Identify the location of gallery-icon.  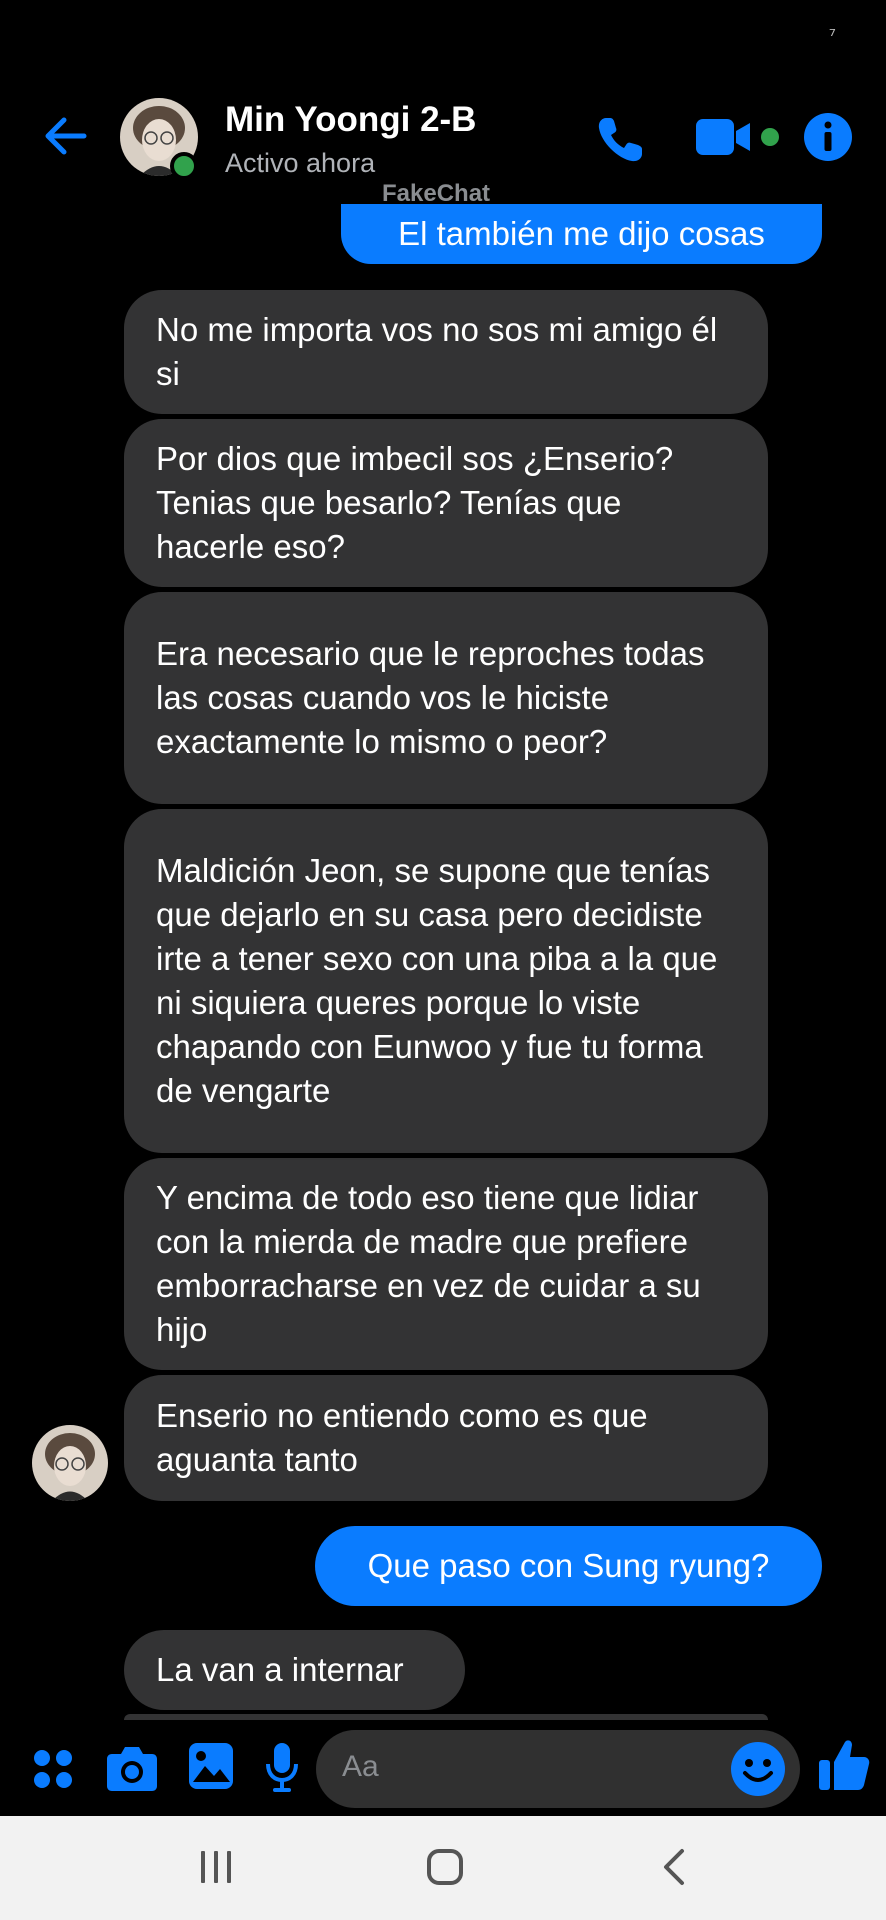
(211, 1766).